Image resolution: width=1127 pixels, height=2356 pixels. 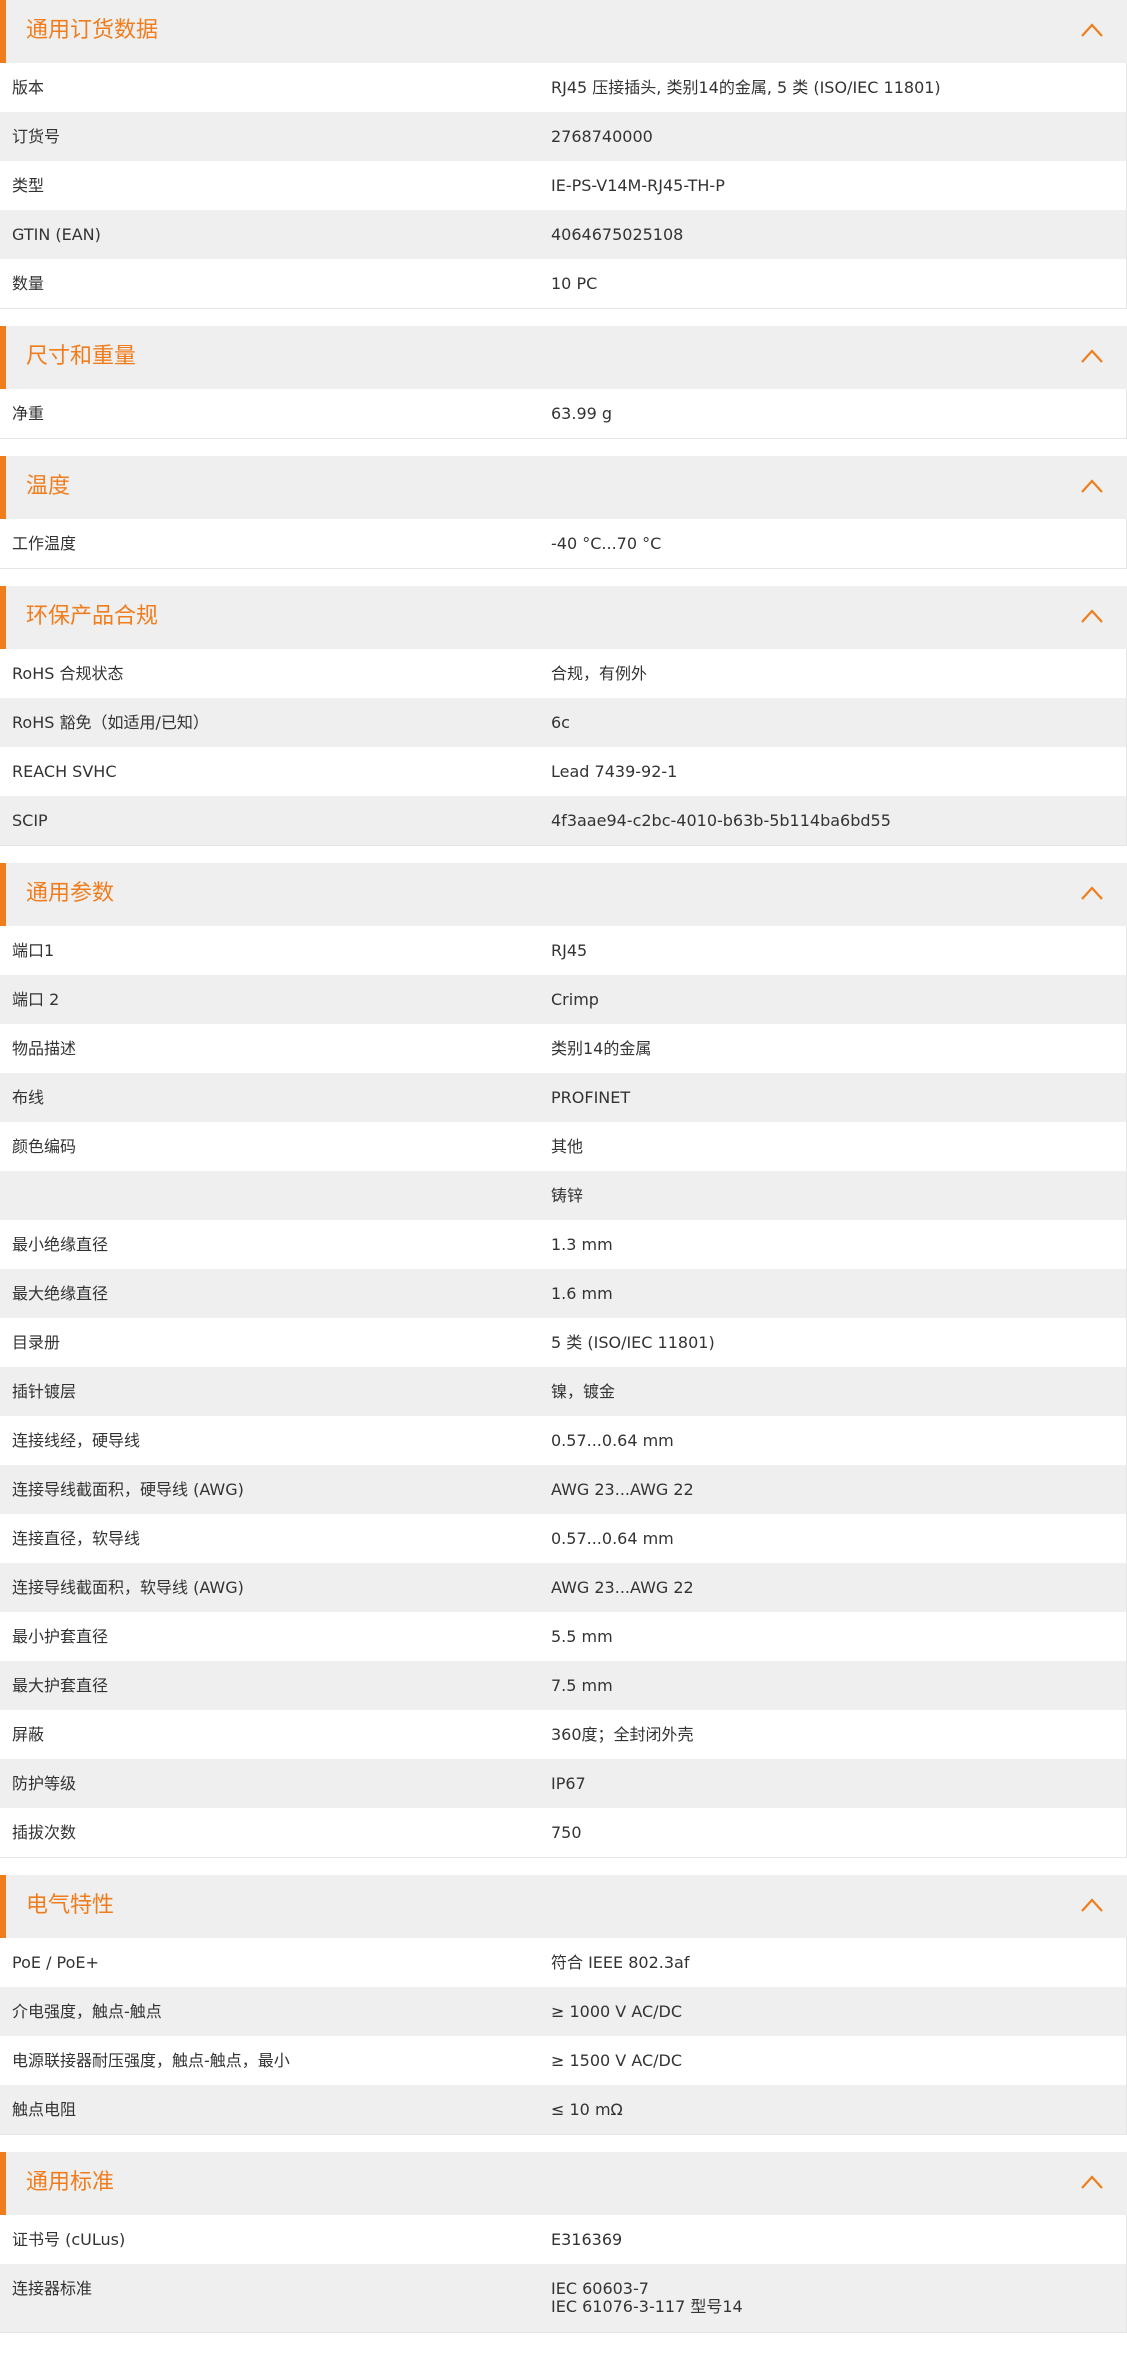 What do you see at coordinates (110, 722) in the screenshot?
I see `row-label: RoHS 豁免（如适用/已知）` at bounding box center [110, 722].